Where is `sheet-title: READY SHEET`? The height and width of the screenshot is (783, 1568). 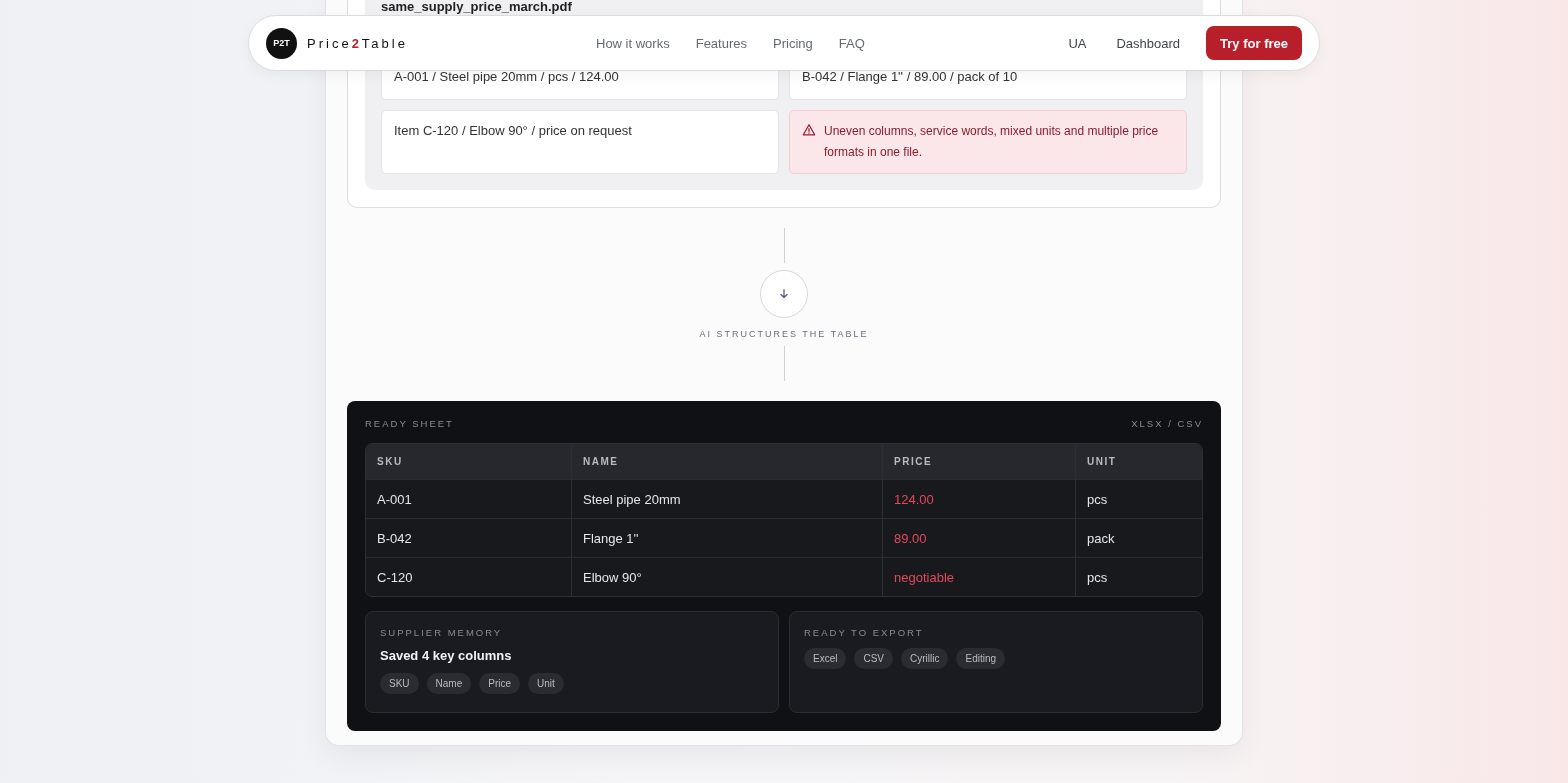
sheet-title: READY SHEET is located at coordinates (409, 423).